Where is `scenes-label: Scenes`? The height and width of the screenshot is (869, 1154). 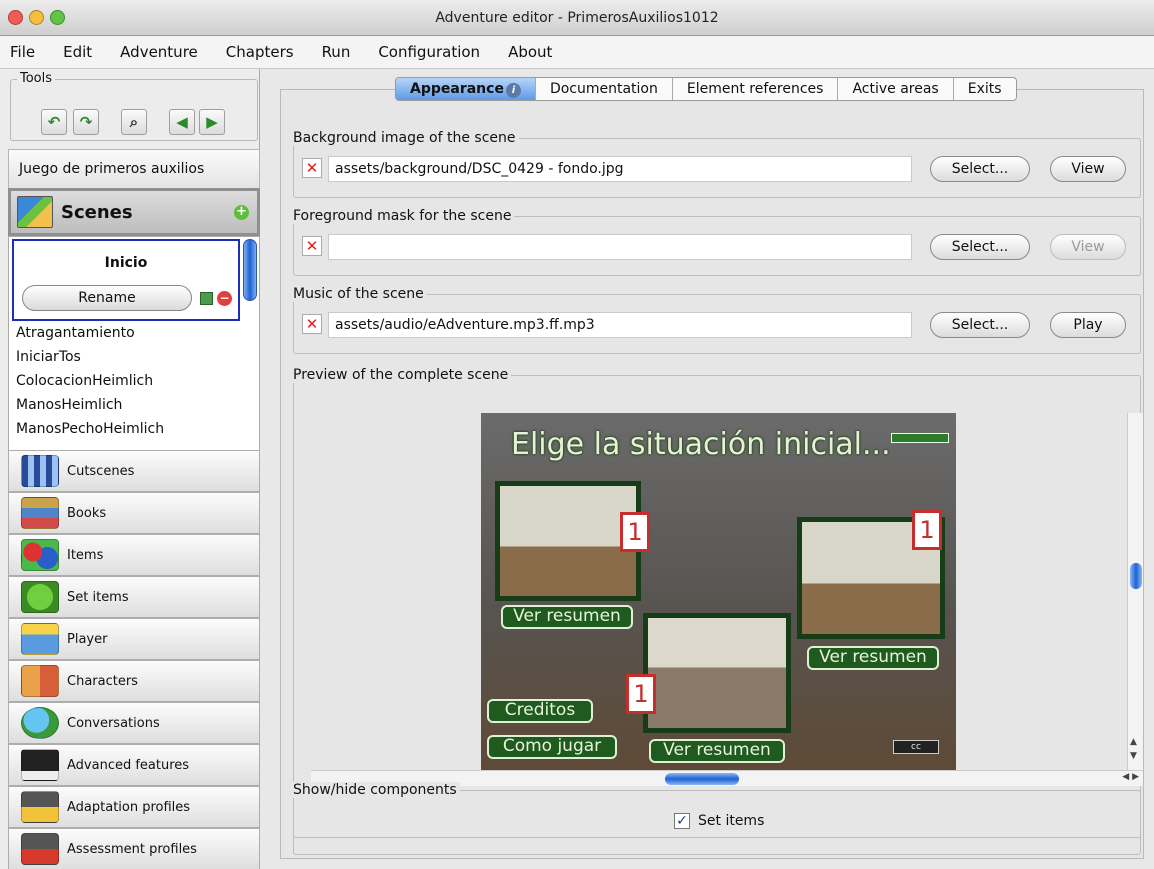 scenes-label: Scenes is located at coordinates (97, 212).